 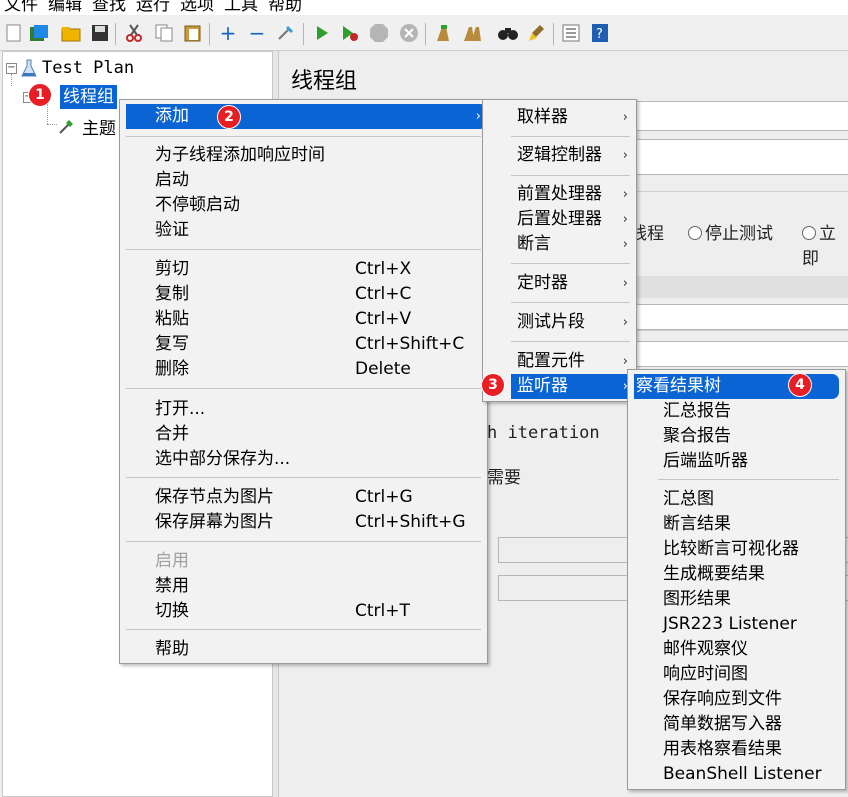 I want to click on menu-item-backend-listener: 后端监听器, so click(x=736, y=461).